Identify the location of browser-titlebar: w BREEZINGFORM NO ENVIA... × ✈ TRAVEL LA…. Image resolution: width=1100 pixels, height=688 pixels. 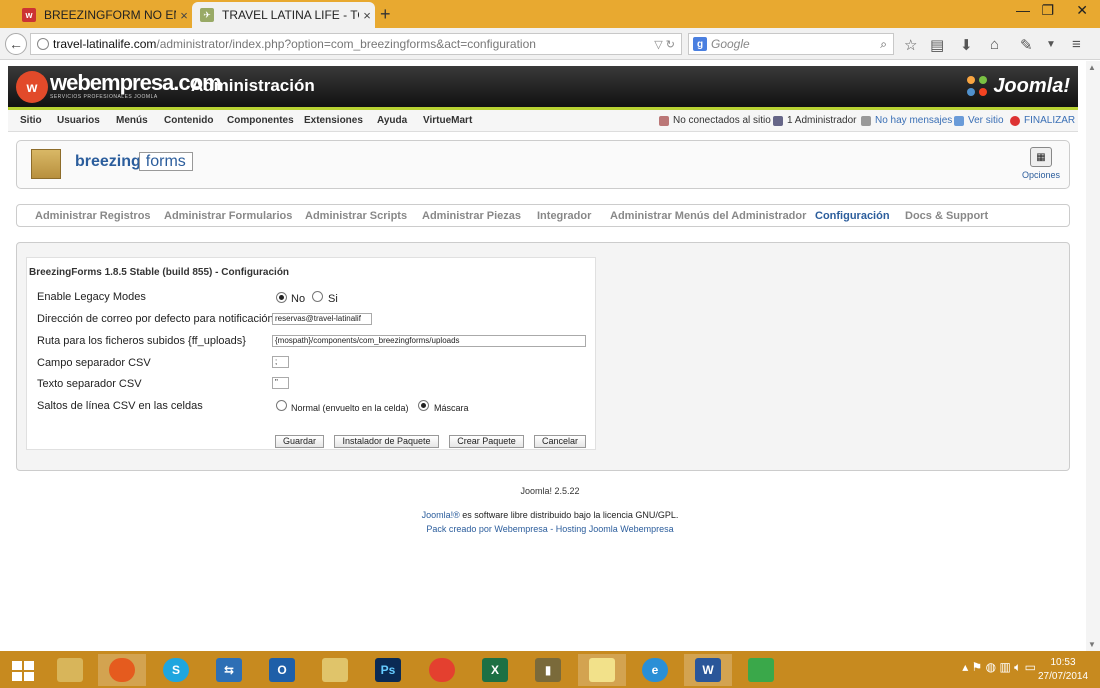
(550, 14).